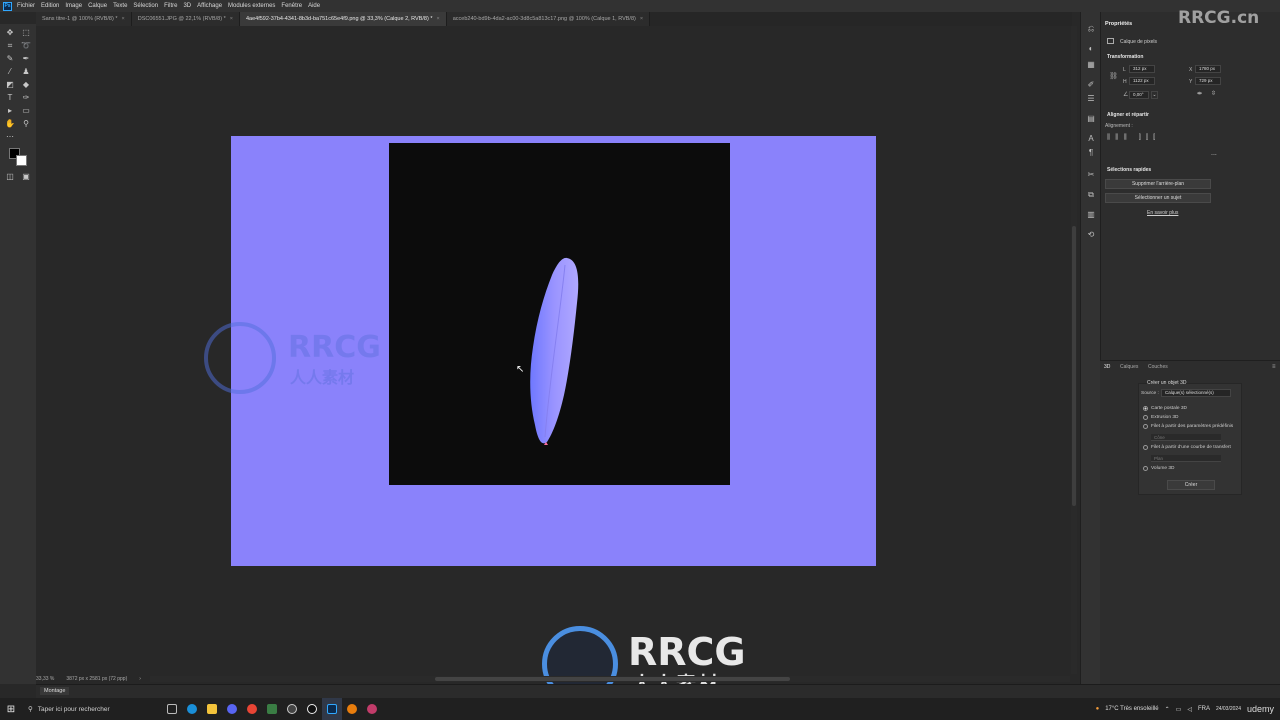  I want to click on link-icon: ⛓, so click(1113, 76).